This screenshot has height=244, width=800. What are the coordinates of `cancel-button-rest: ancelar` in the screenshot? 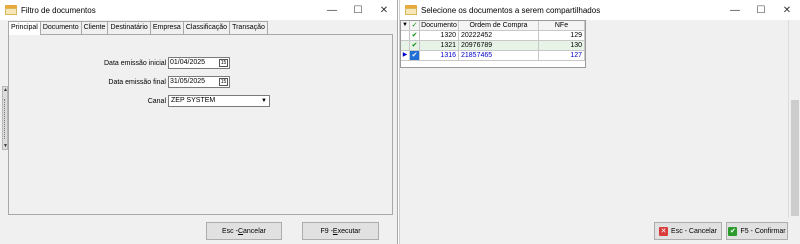 It's located at (254, 231).